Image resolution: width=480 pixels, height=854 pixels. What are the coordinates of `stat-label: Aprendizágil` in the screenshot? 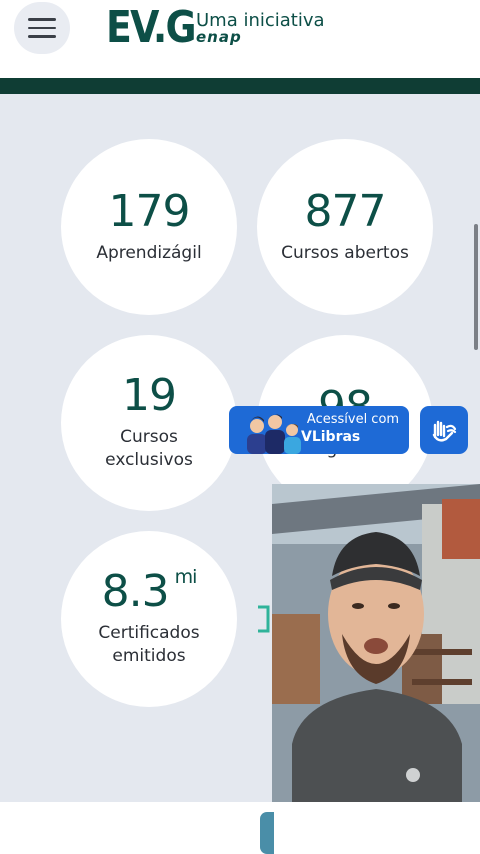 It's located at (149, 252).